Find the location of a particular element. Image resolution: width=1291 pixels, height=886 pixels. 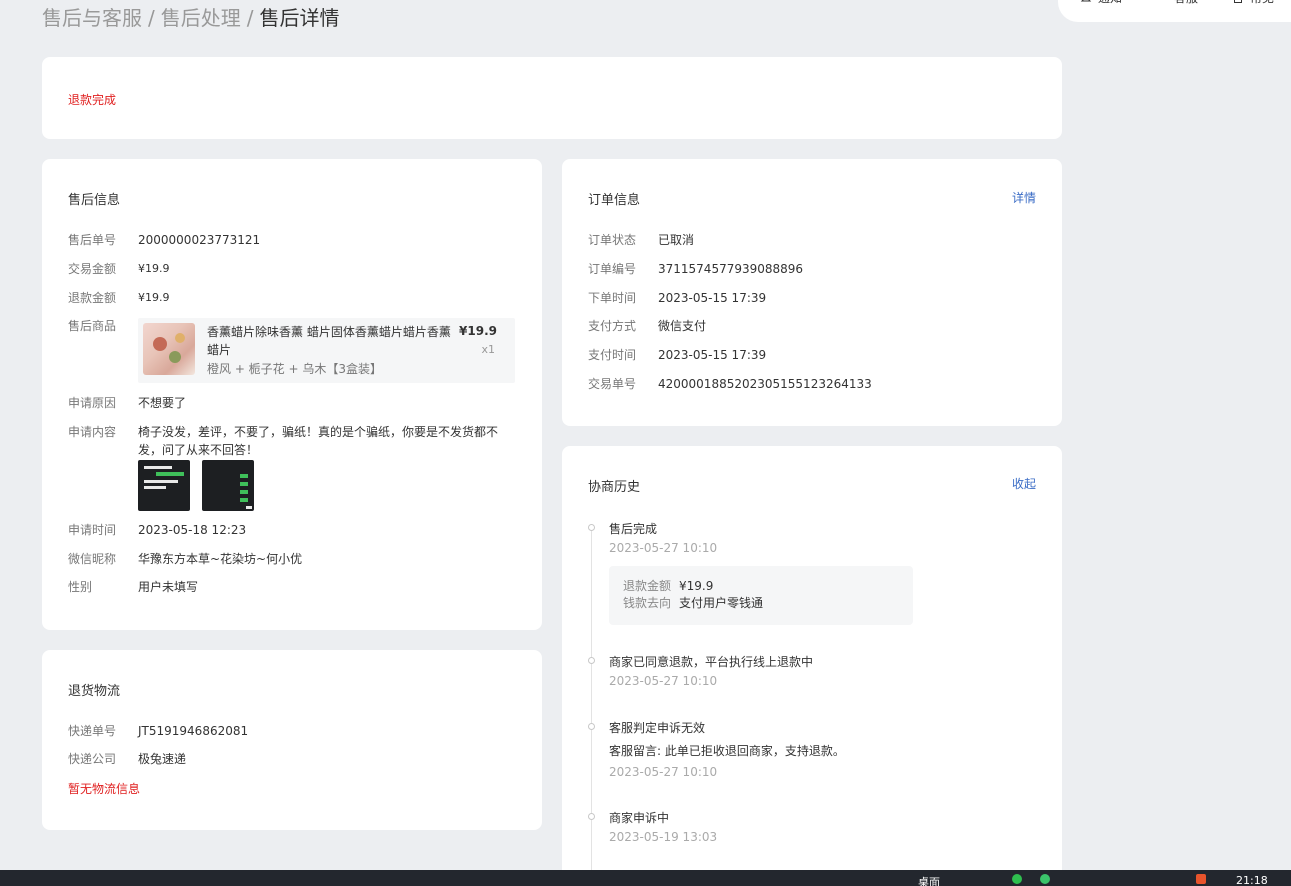

collapse-history-link: 收起 is located at coordinates (1024, 483).